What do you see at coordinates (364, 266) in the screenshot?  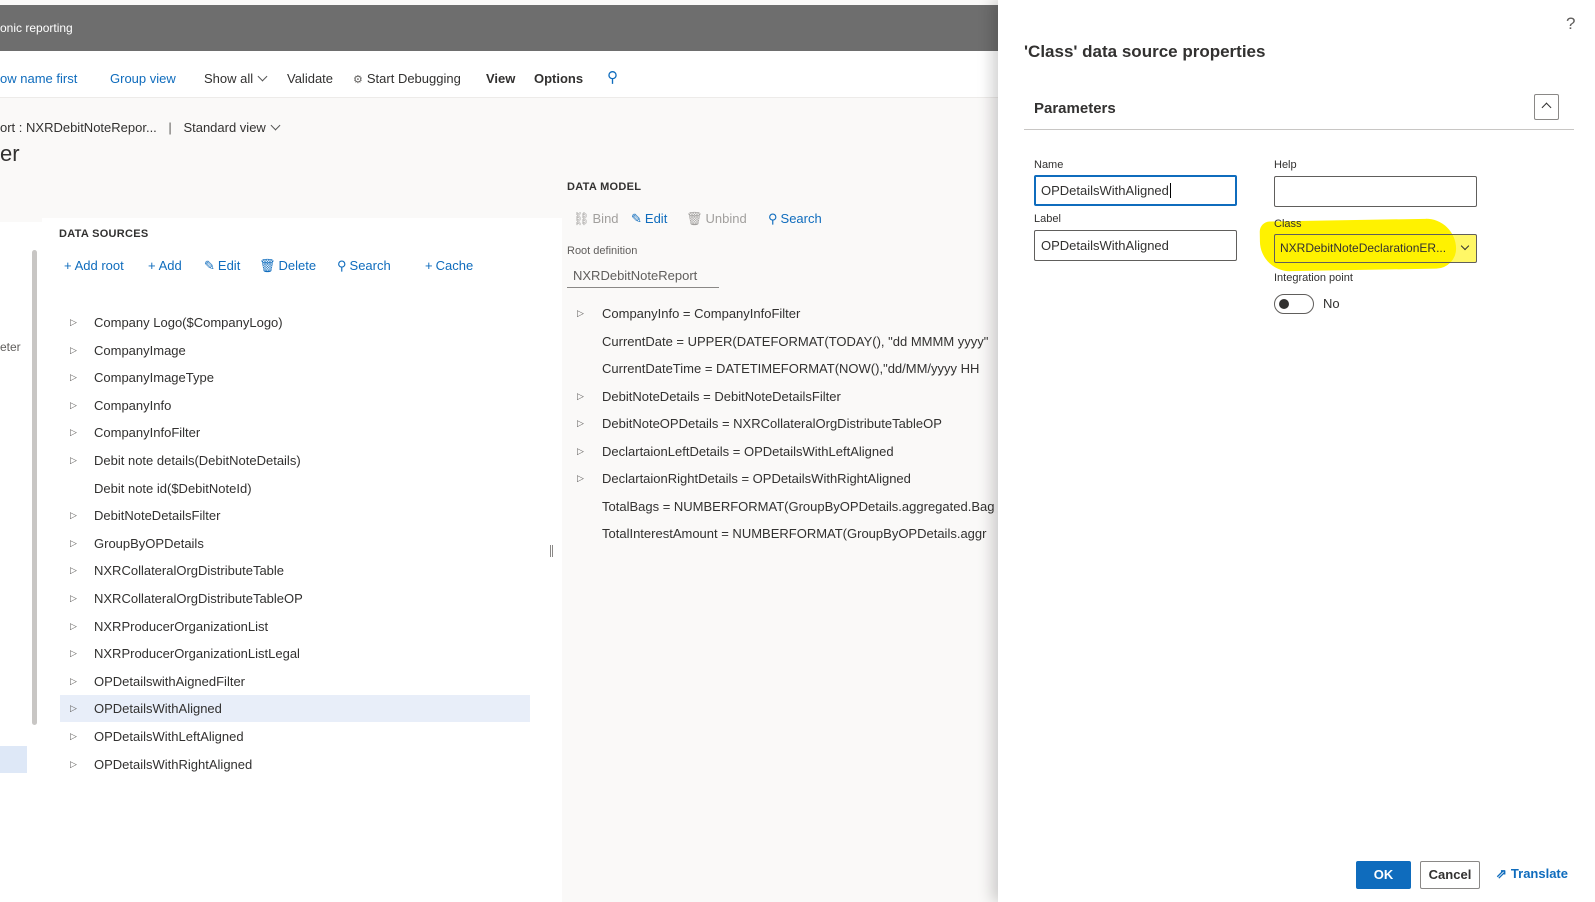 I see `search-button: ⚲ Search` at bounding box center [364, 266].